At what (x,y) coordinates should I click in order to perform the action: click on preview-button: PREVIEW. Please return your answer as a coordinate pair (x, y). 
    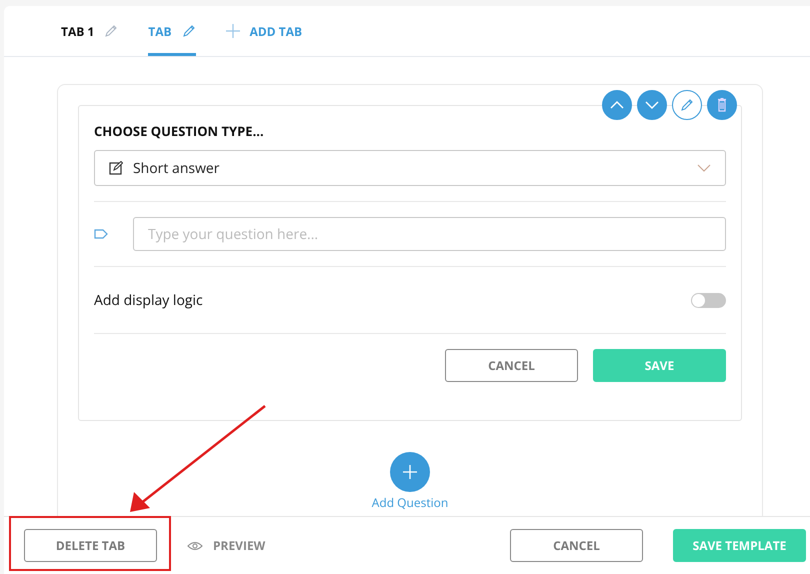
    Looking at the image, I should click on (226, 545).